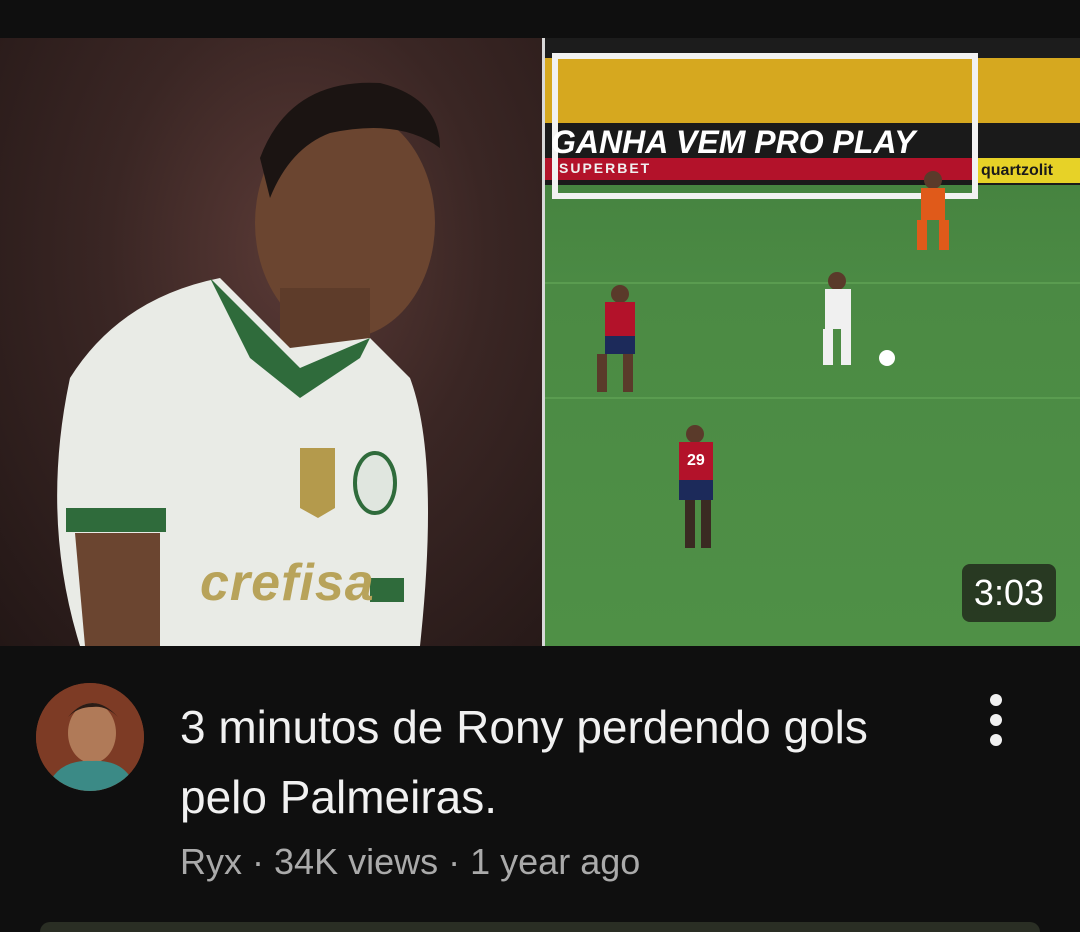 Image resolution: width=1080 pixels, height=932 pixels. I want to click on jersey-sponsor-text: crefisa, so click(287, 583).